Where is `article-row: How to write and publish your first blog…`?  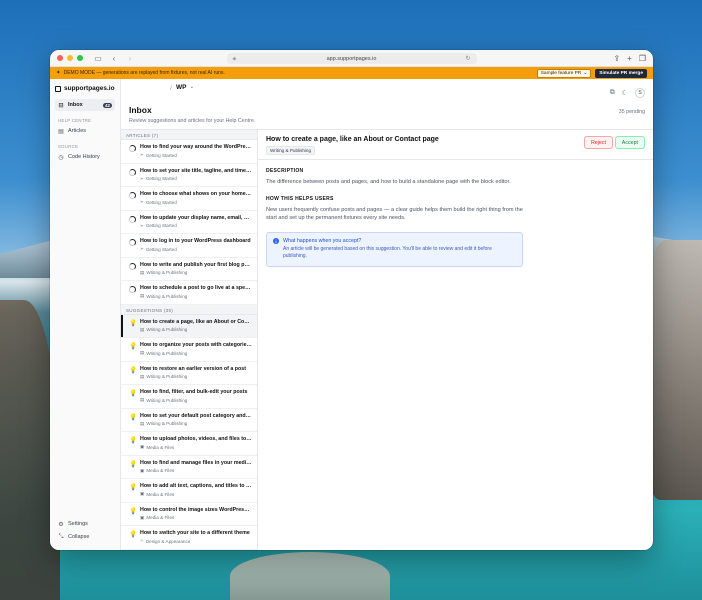
article-row: How to write and publish your first blog… is located at coordinates (189, 269).